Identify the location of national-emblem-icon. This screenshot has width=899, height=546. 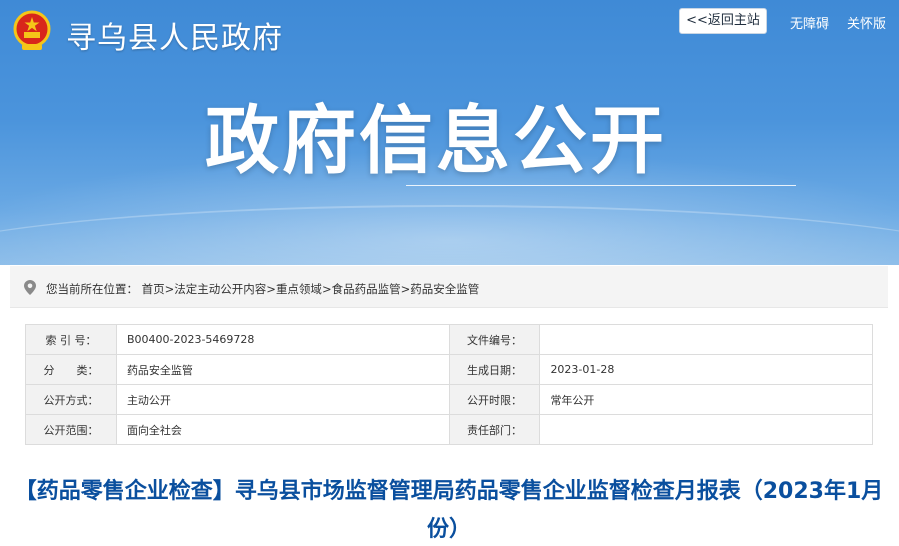
(32, 30).